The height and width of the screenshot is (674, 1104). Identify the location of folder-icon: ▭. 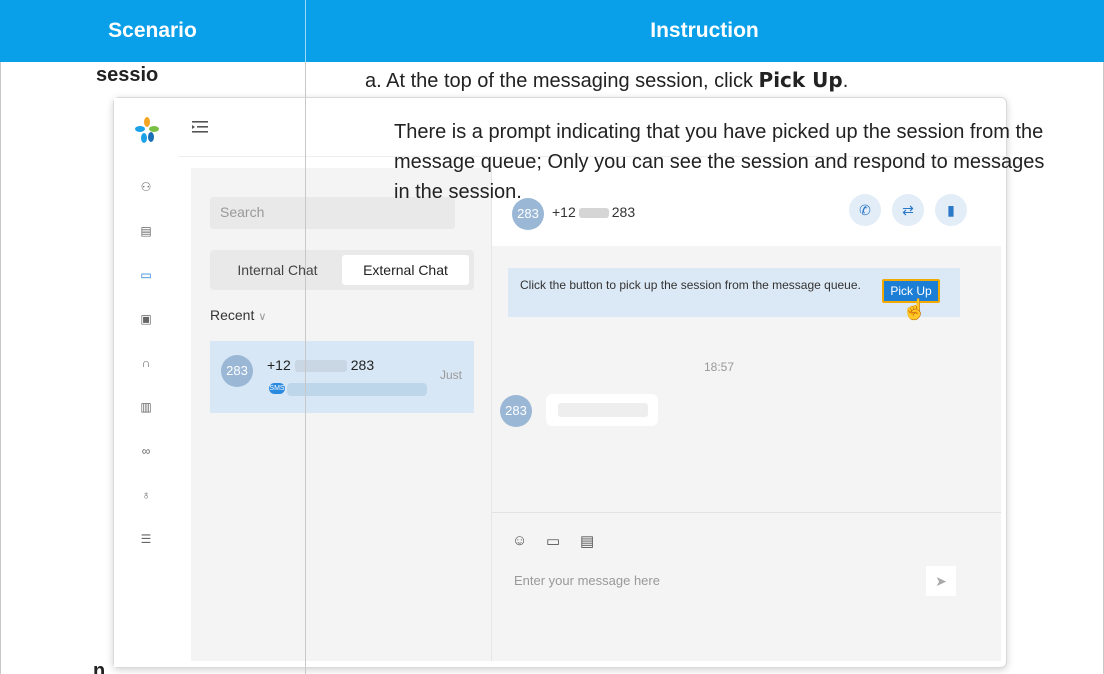
(553, 541).